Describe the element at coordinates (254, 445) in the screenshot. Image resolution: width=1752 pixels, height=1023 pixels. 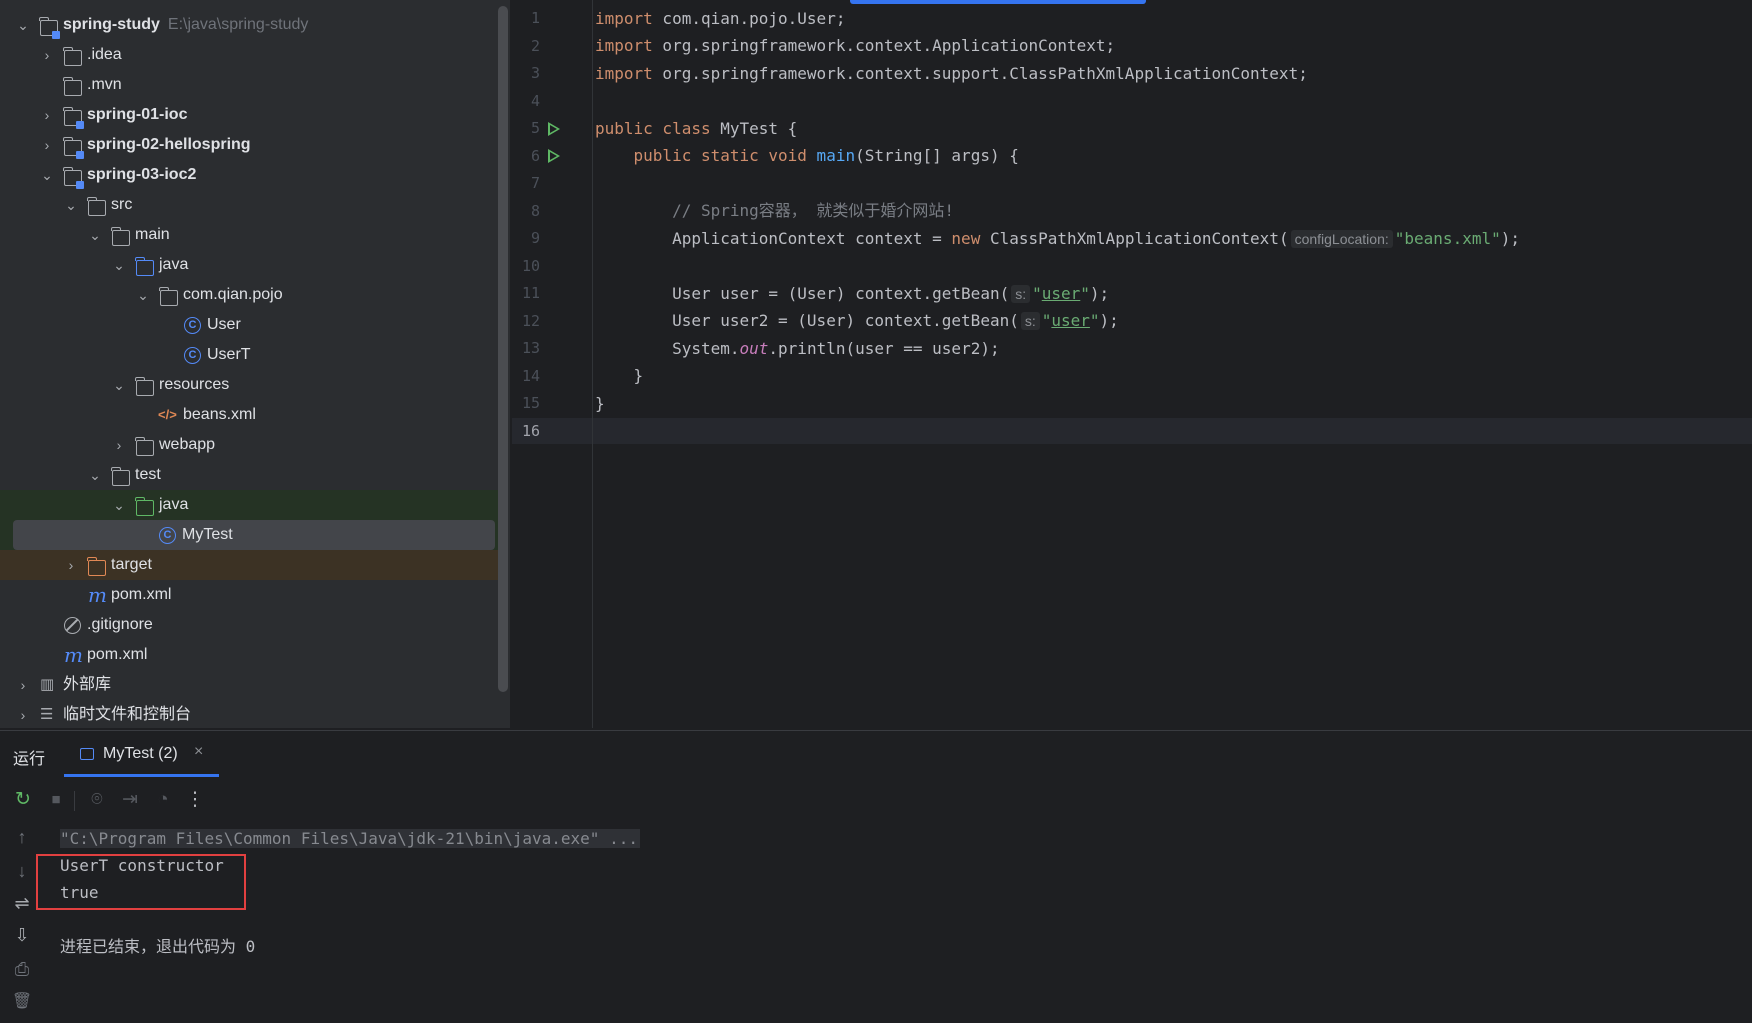
I see `tree-item-webapp: › webapp` at that location.